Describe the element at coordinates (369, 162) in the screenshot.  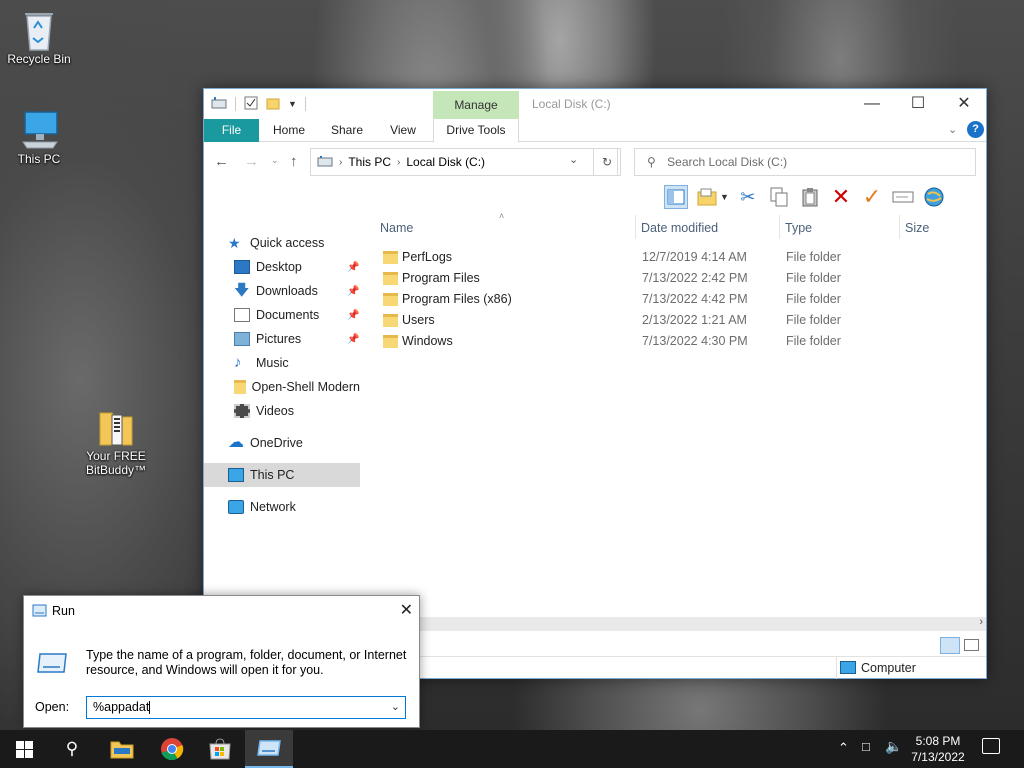
I see `breadcrumb-this-pc: This PC` at that location.